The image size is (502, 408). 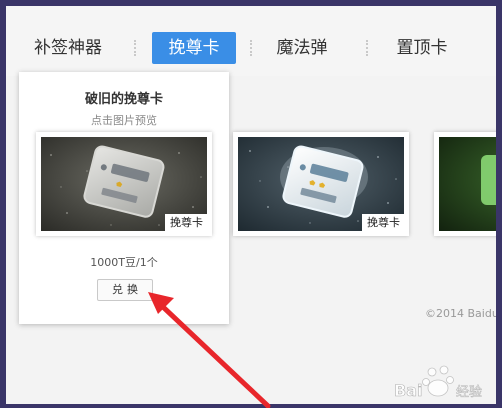 What do you see at coordinates (124, 120) in the screenshot?
I see `preview-hint: 点击图片预览` at bounding box center [124, 120].